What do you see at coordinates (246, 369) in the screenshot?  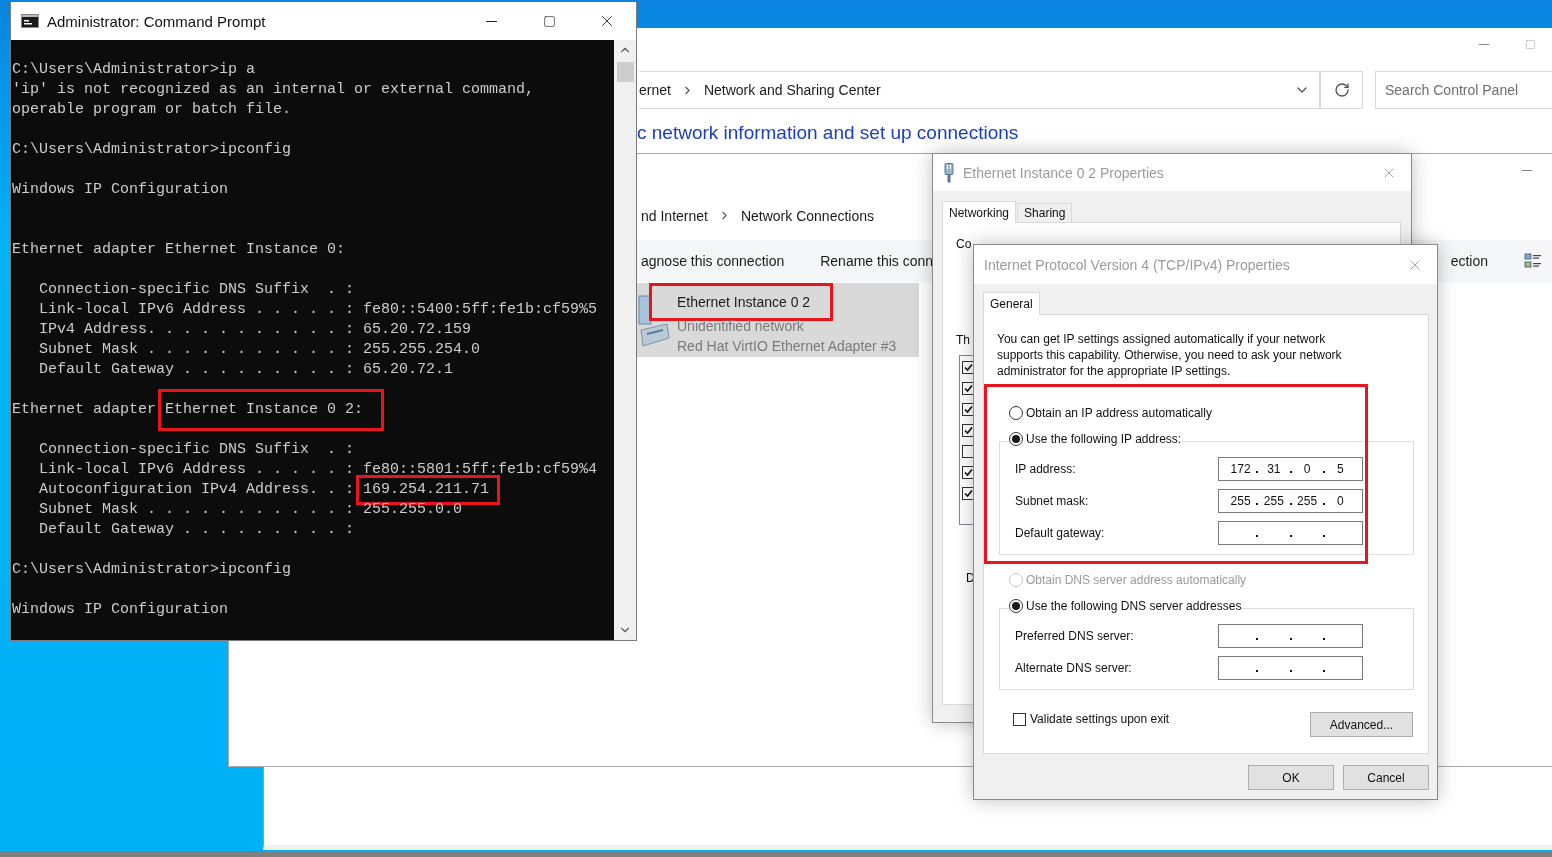 I see `console-text: Default Gateway . . . . . . . . . : 65.20.72.1` at bounding box center [246, 369].